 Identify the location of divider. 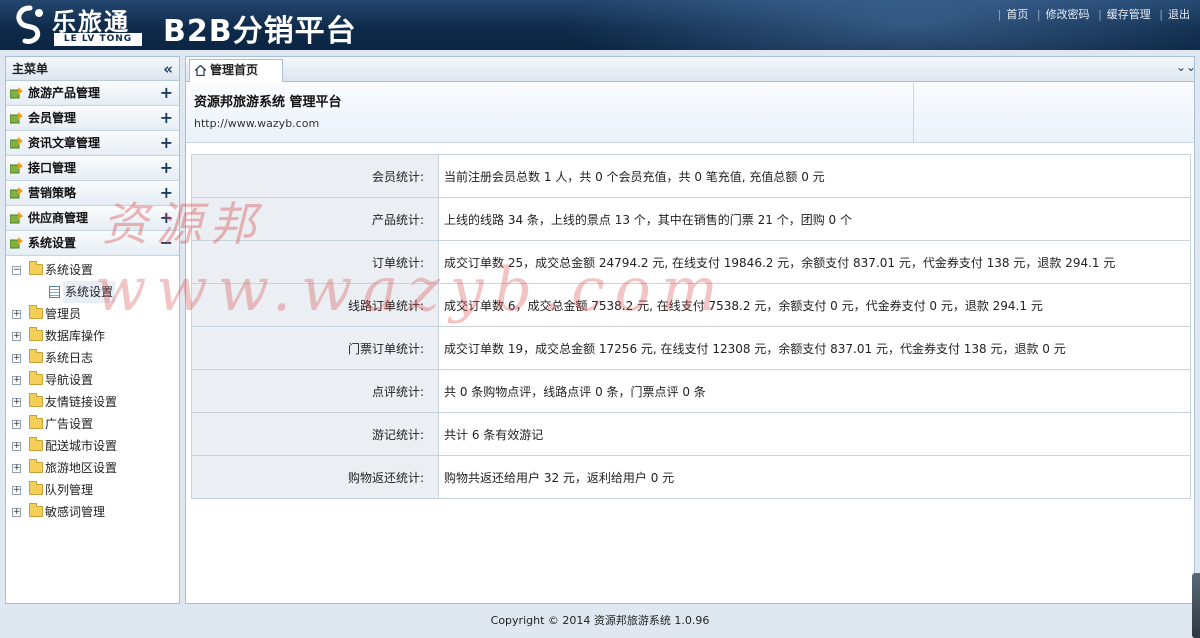
(913, 113).